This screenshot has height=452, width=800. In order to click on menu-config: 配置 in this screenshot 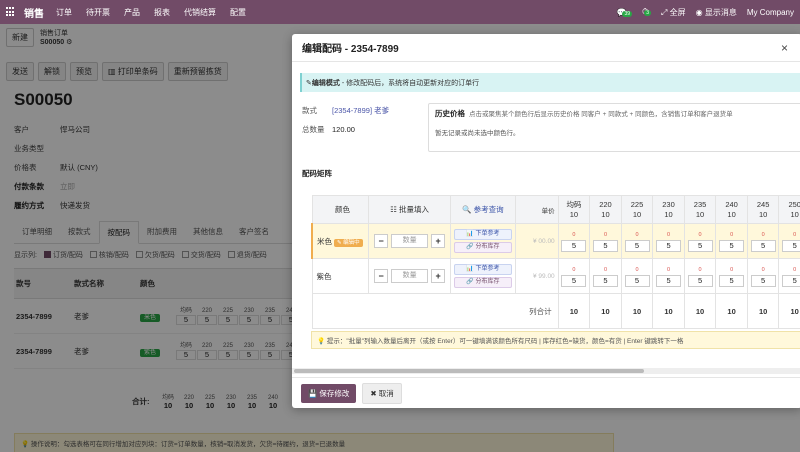, I will do `click(238, 12)`.